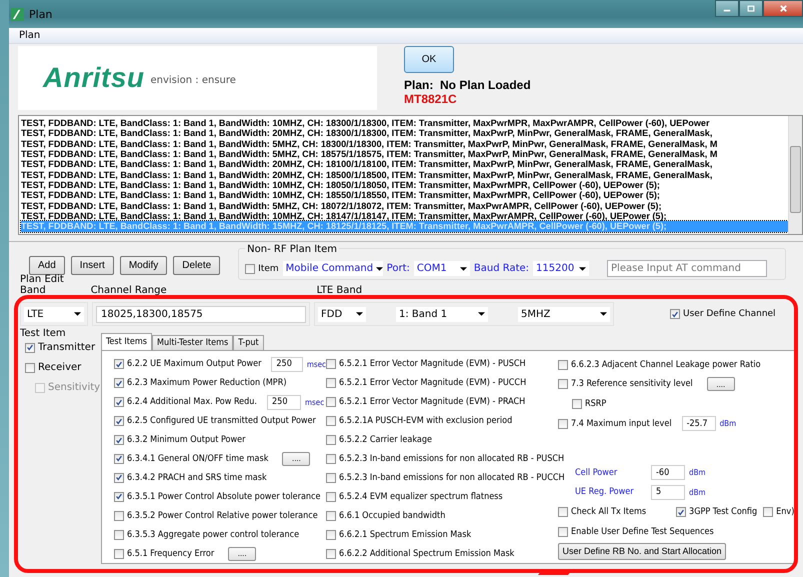  What do you see at coordinates (193, 342) in the screenshot?
I see `tab: Multi-Tester Items` at bounding box center [193, 342].